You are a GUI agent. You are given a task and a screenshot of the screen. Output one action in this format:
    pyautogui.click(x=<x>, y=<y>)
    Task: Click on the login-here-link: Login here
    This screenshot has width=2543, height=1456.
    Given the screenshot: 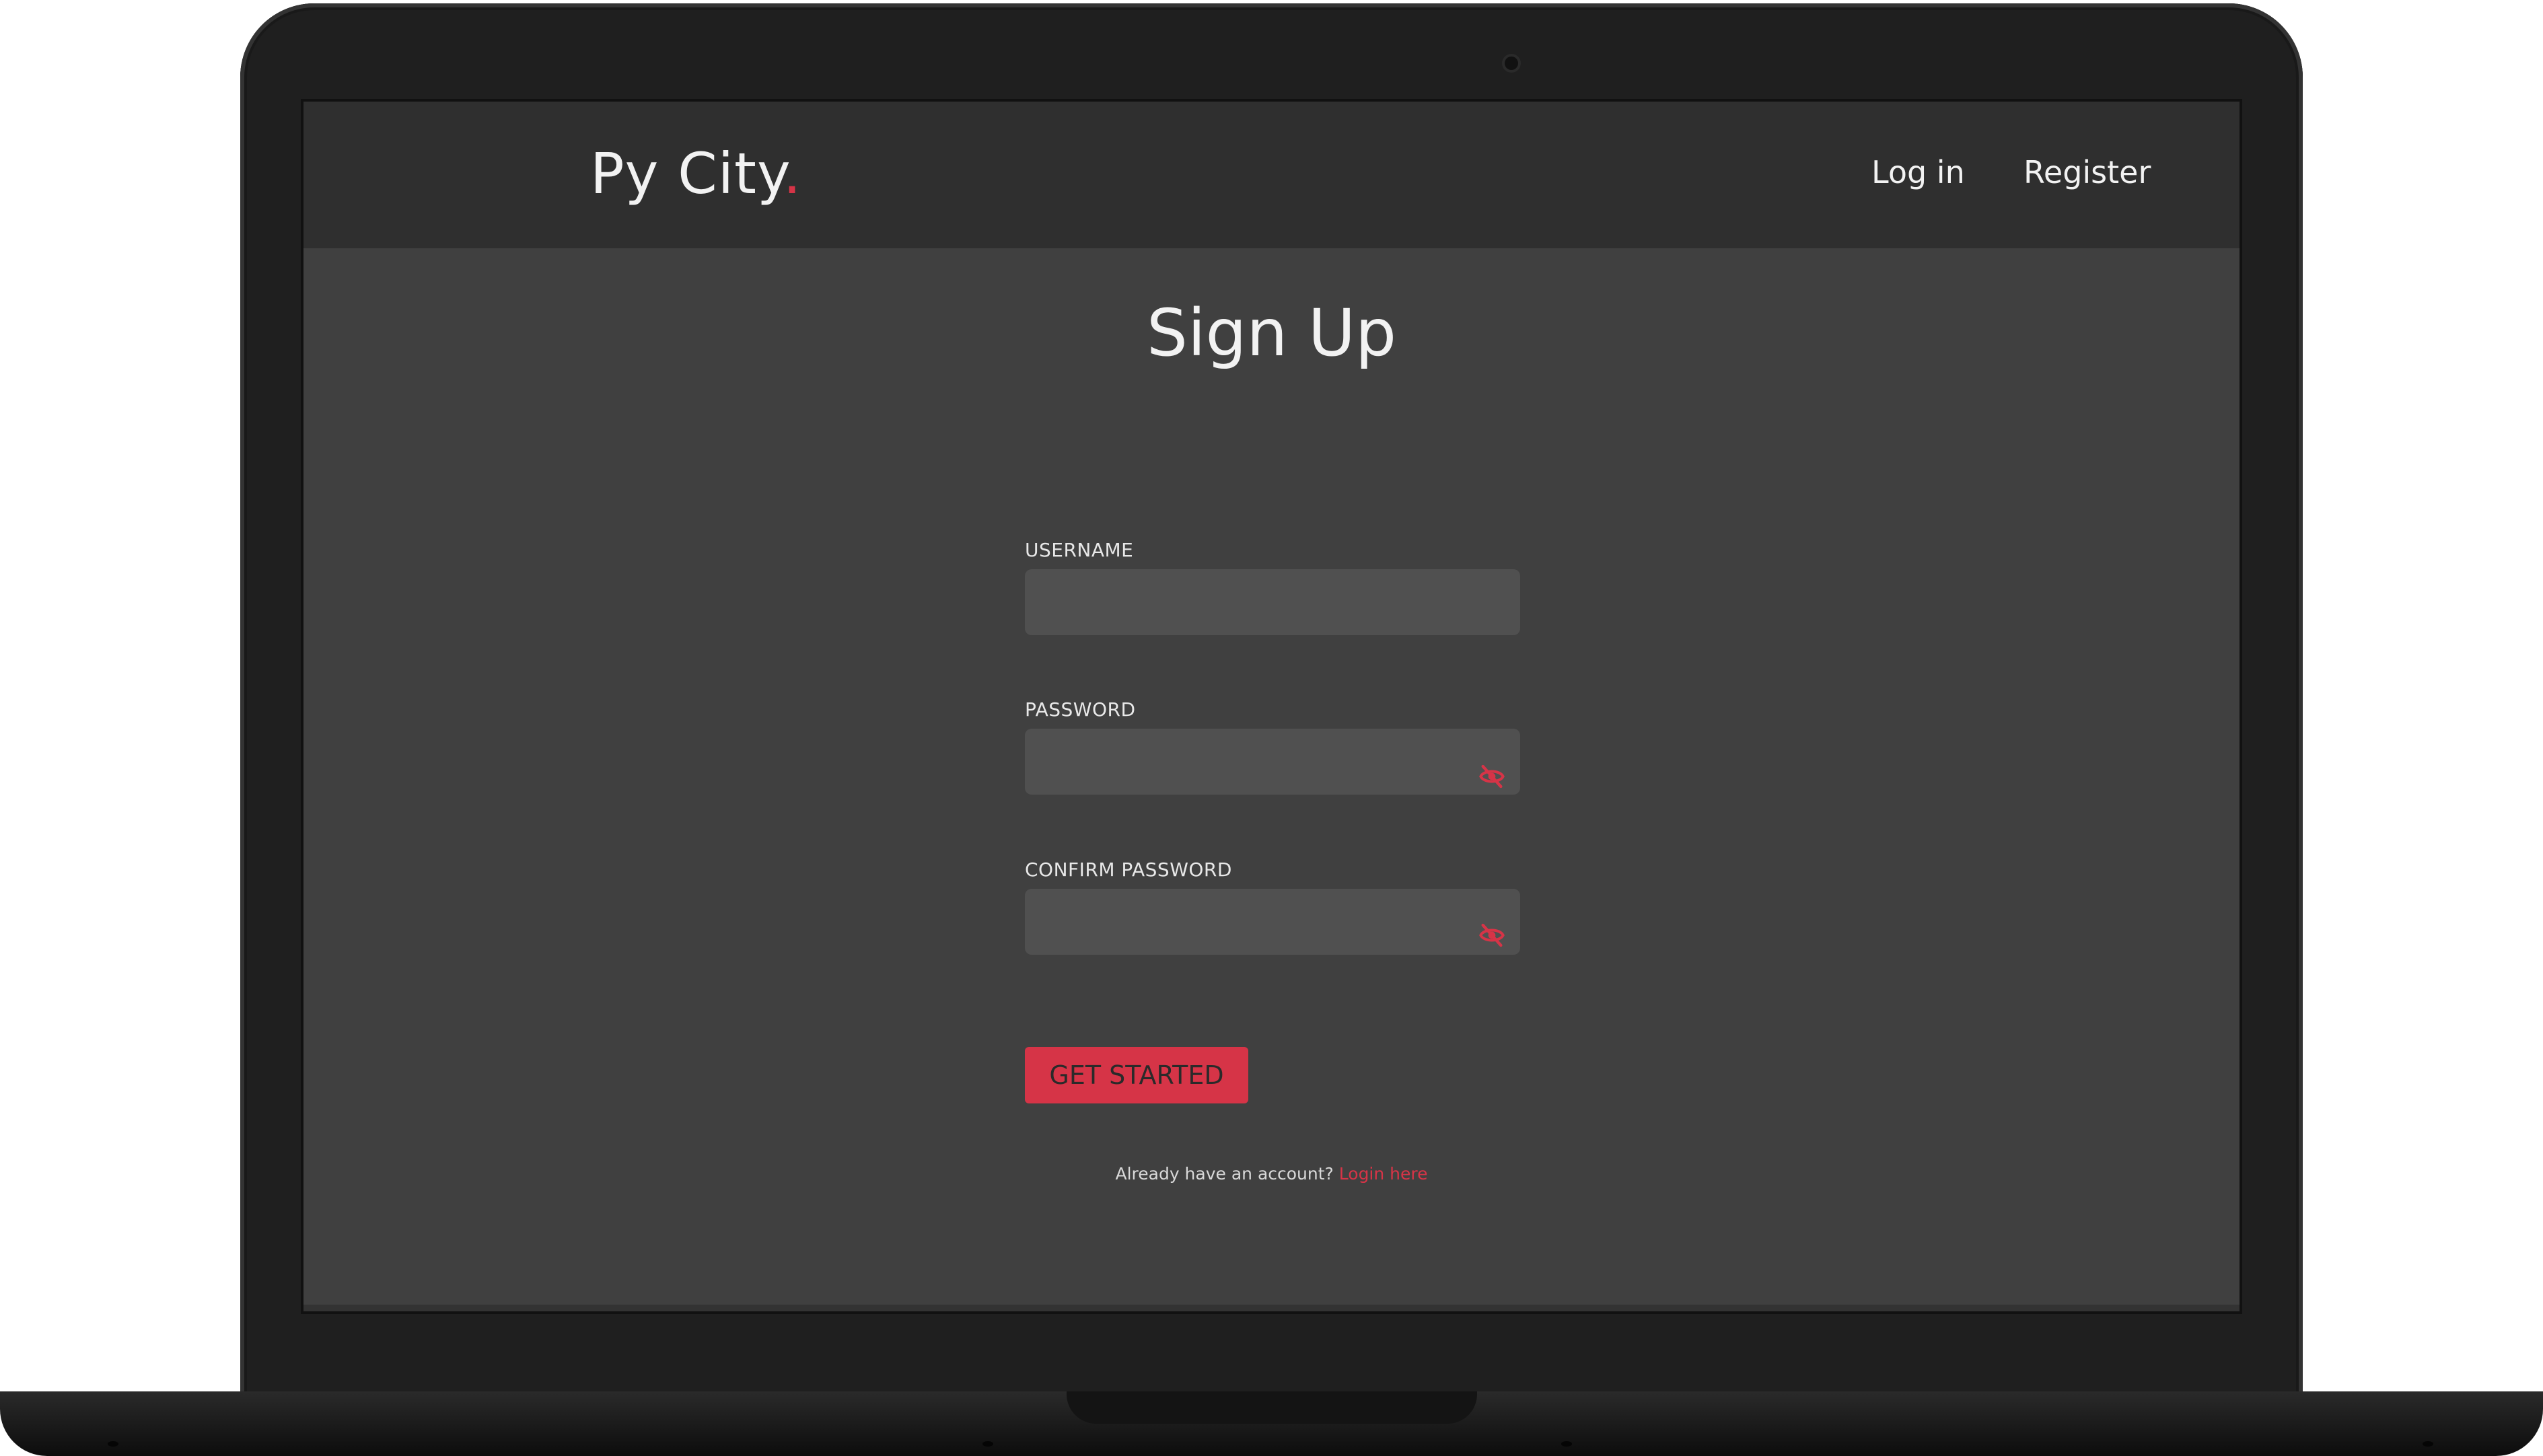 What is the action you would take?
    pyautogui.click(x=1383, y=1174)
    